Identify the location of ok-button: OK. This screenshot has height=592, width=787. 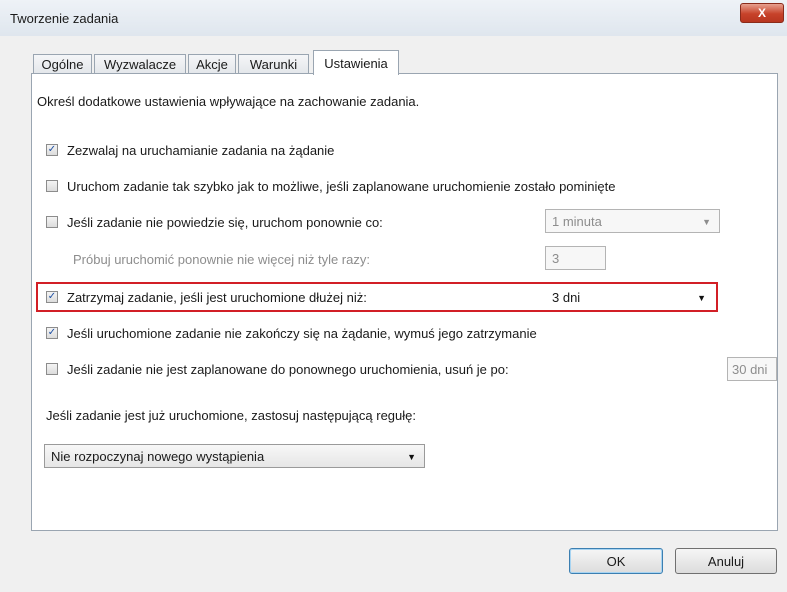
(616, 561).